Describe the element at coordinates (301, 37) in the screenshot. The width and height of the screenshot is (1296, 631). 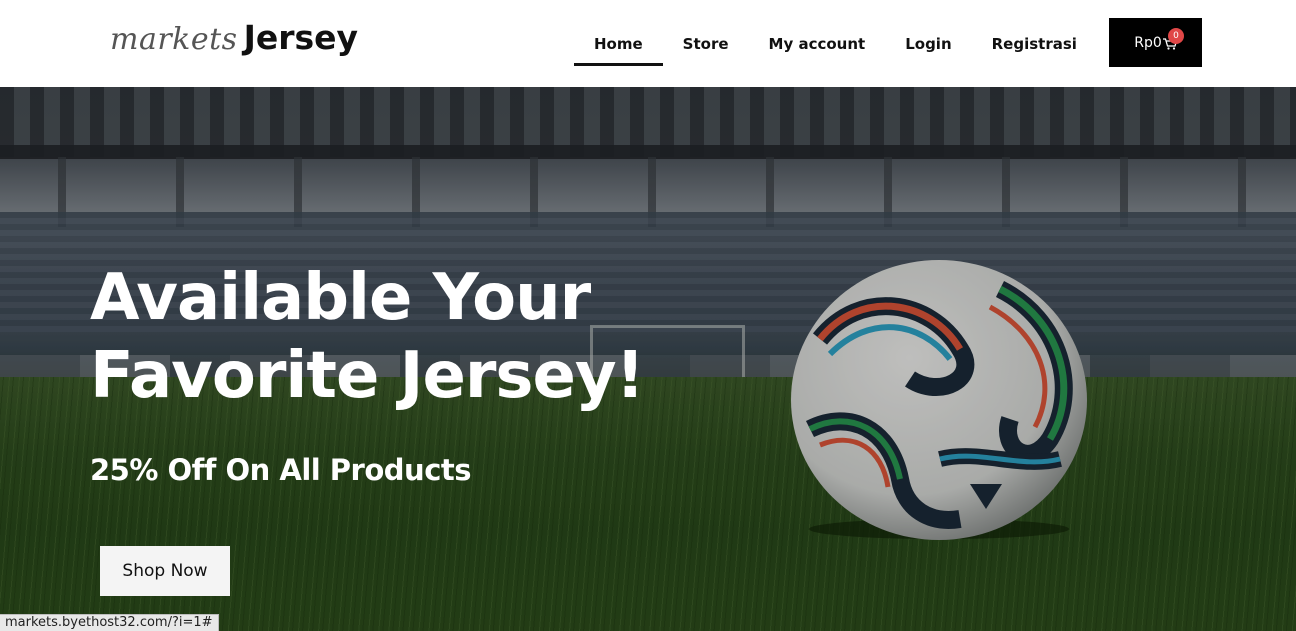
I see `logo-bold-text: Jersey` at that location.